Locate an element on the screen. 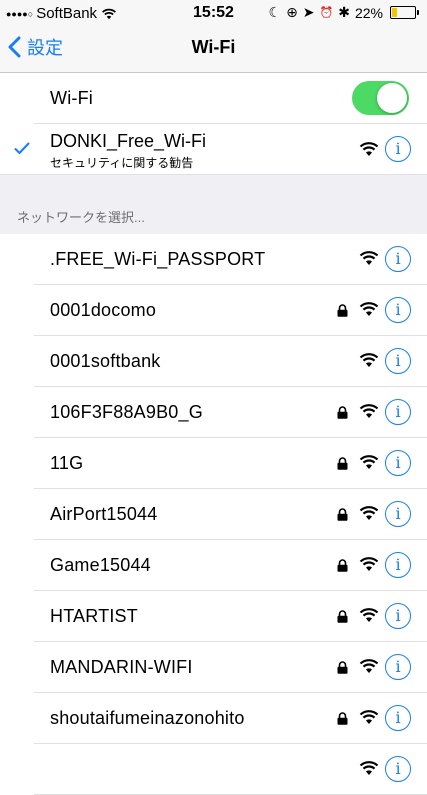  location-icon: ➤ is located at coordinates (308, 12).